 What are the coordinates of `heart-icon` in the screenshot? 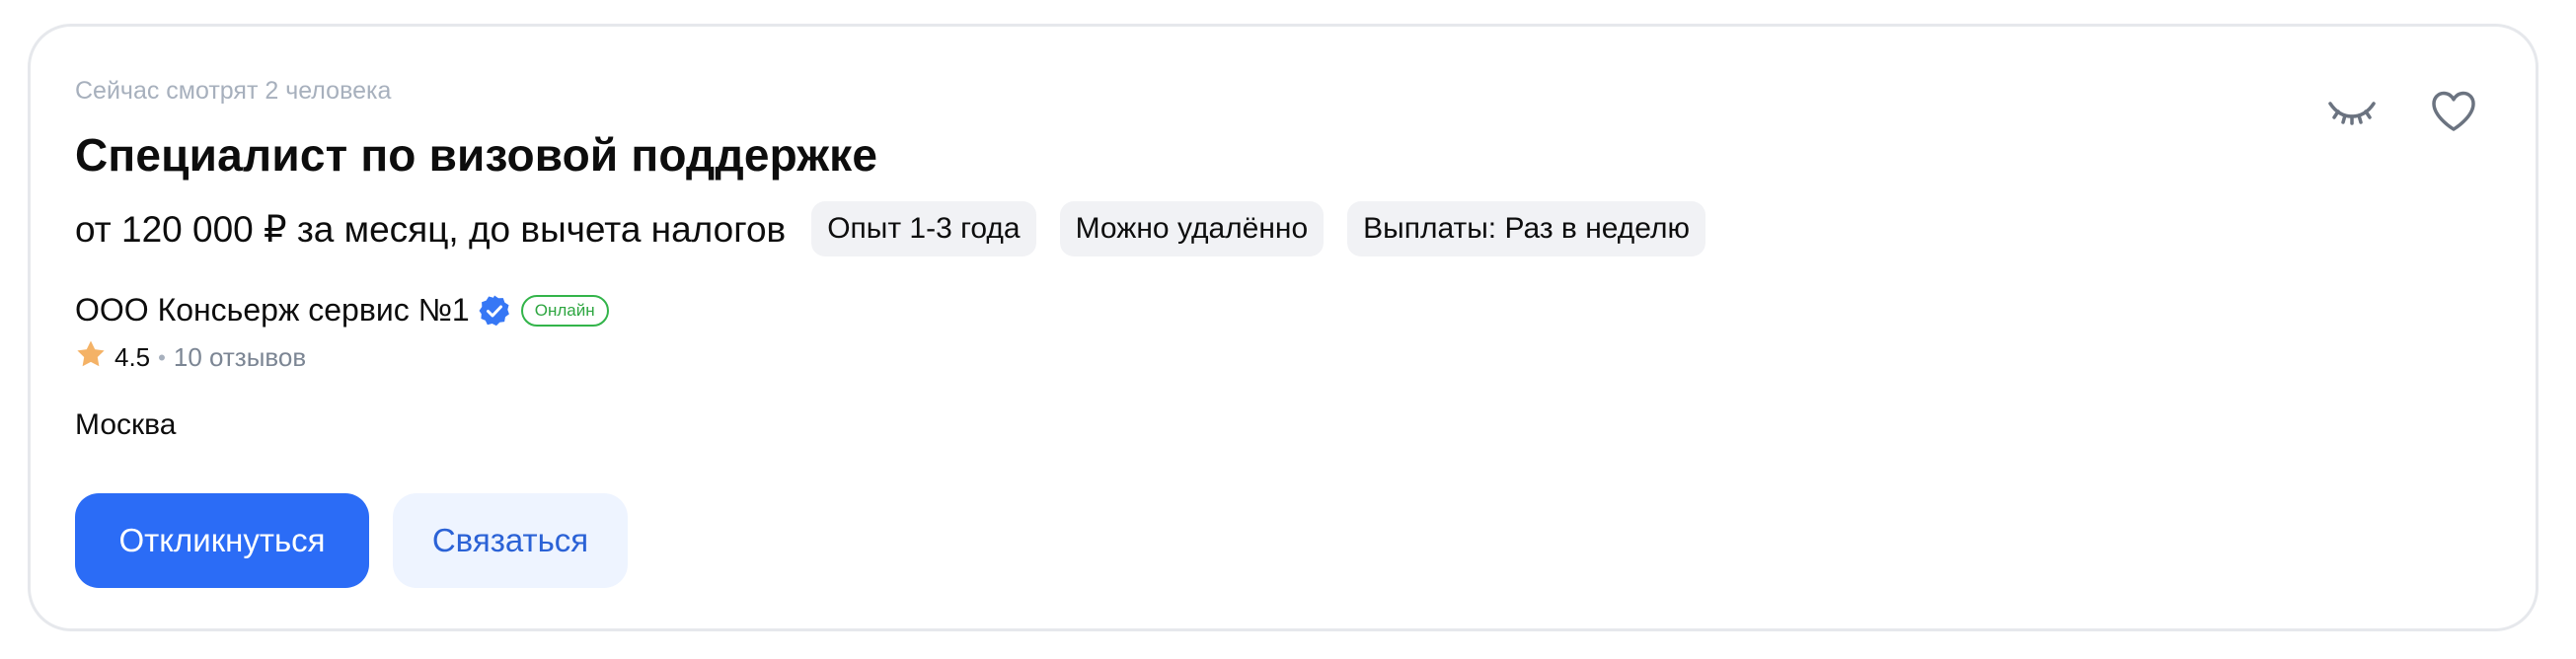 It's located at (2453, 114).